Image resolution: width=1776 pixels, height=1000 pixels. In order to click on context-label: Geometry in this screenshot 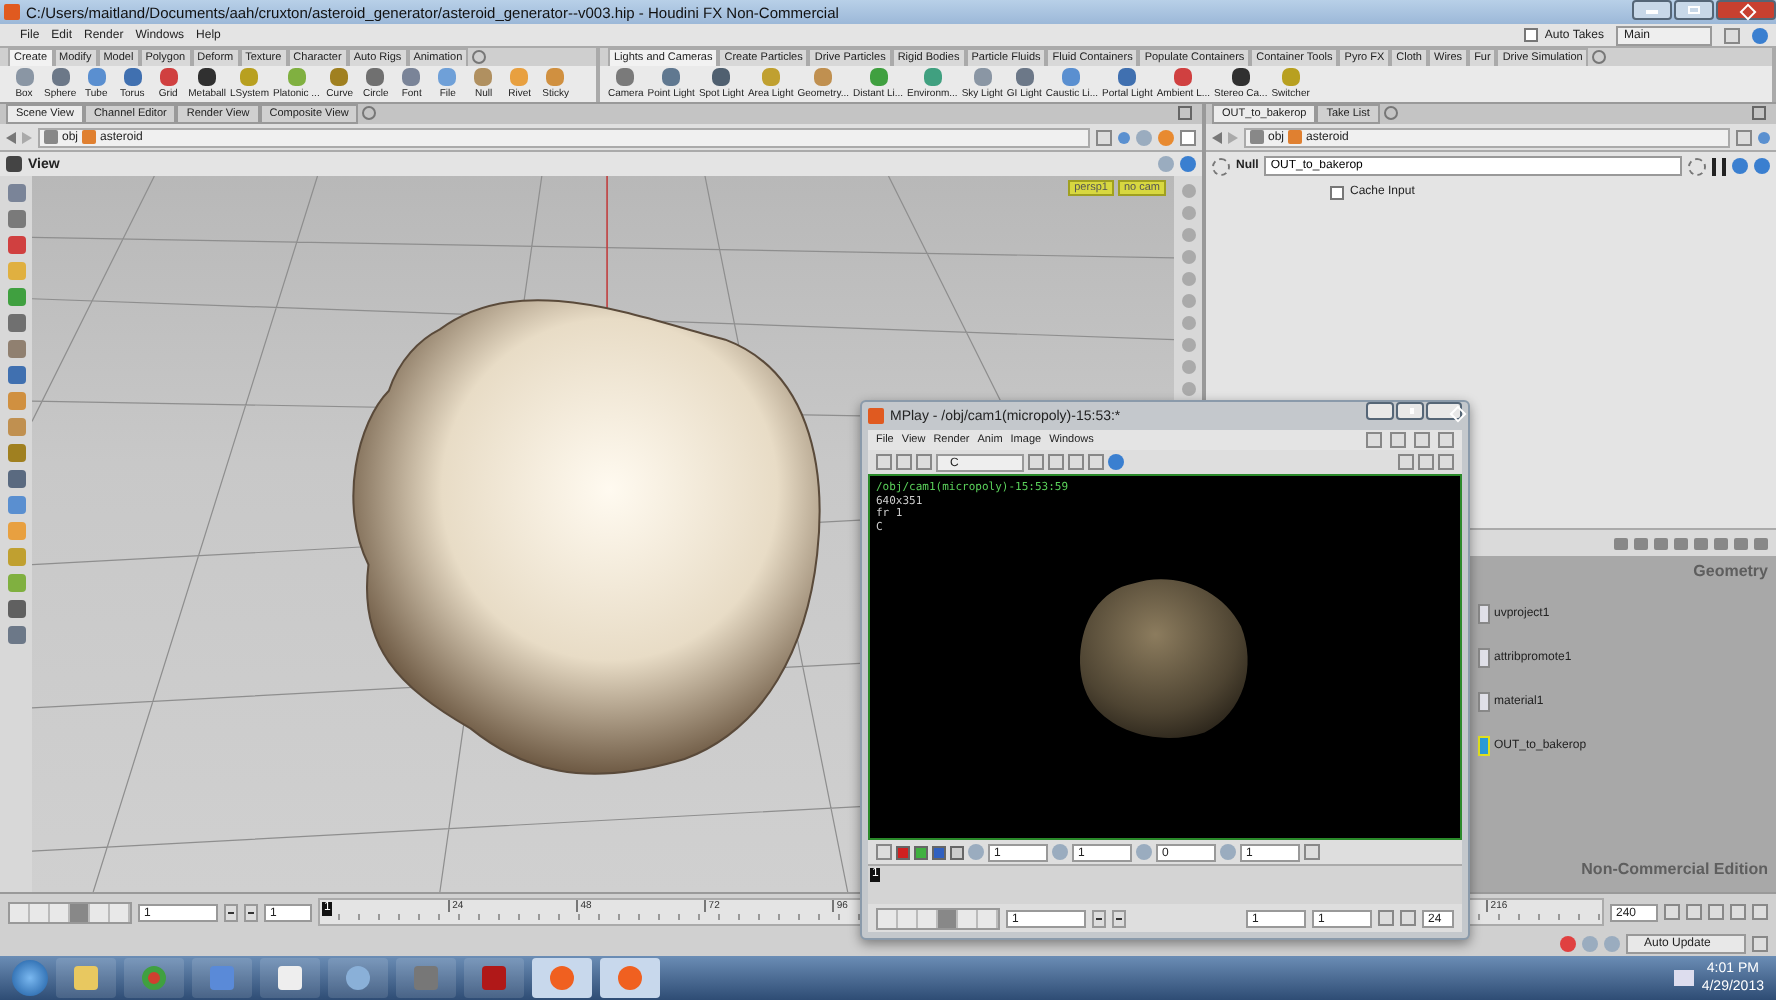, I will do `click(1730, 571)`.